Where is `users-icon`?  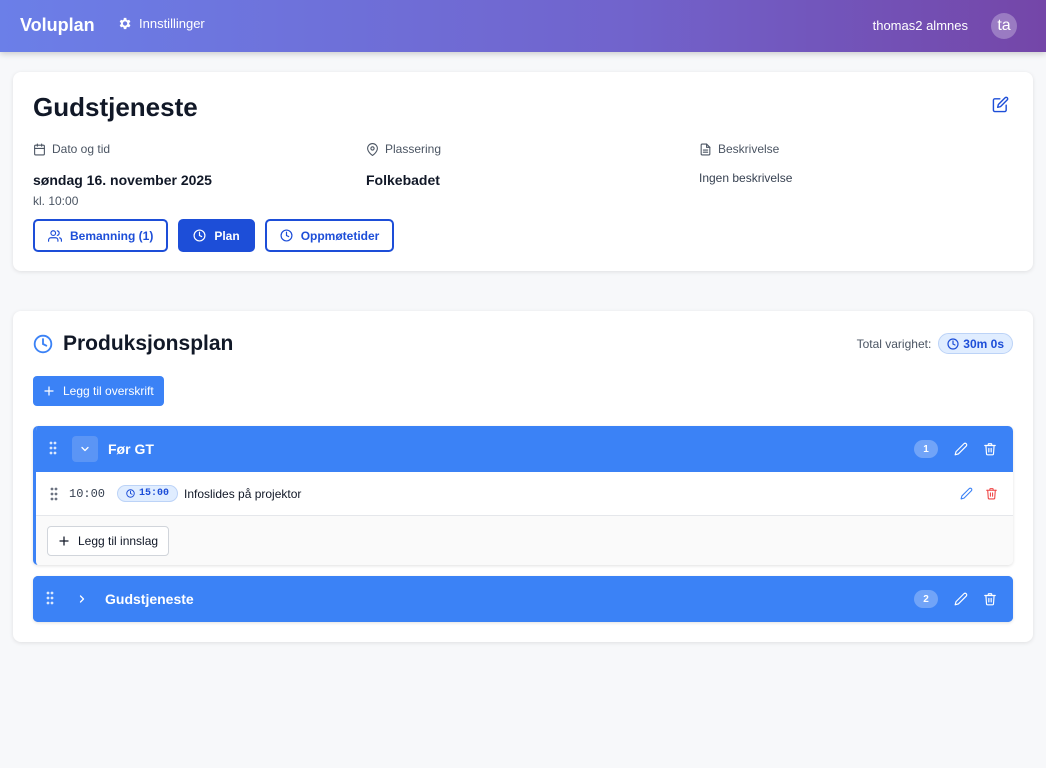
users-icon is located at coordinates (55, 236).